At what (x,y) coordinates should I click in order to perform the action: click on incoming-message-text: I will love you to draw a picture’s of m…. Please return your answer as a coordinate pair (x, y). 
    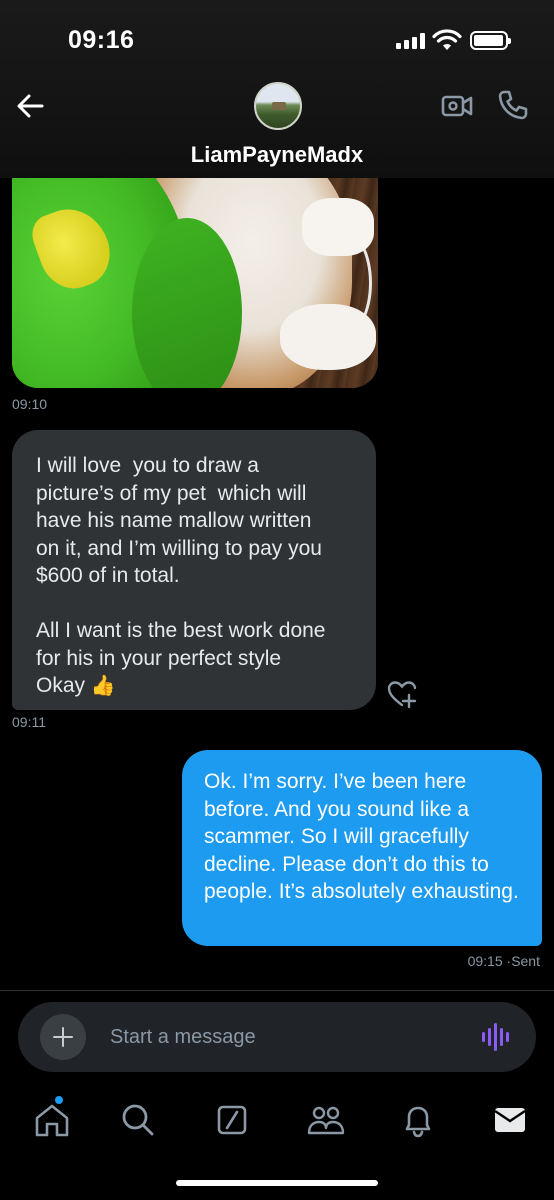
    Looking at the image, I should click on (194, 576).